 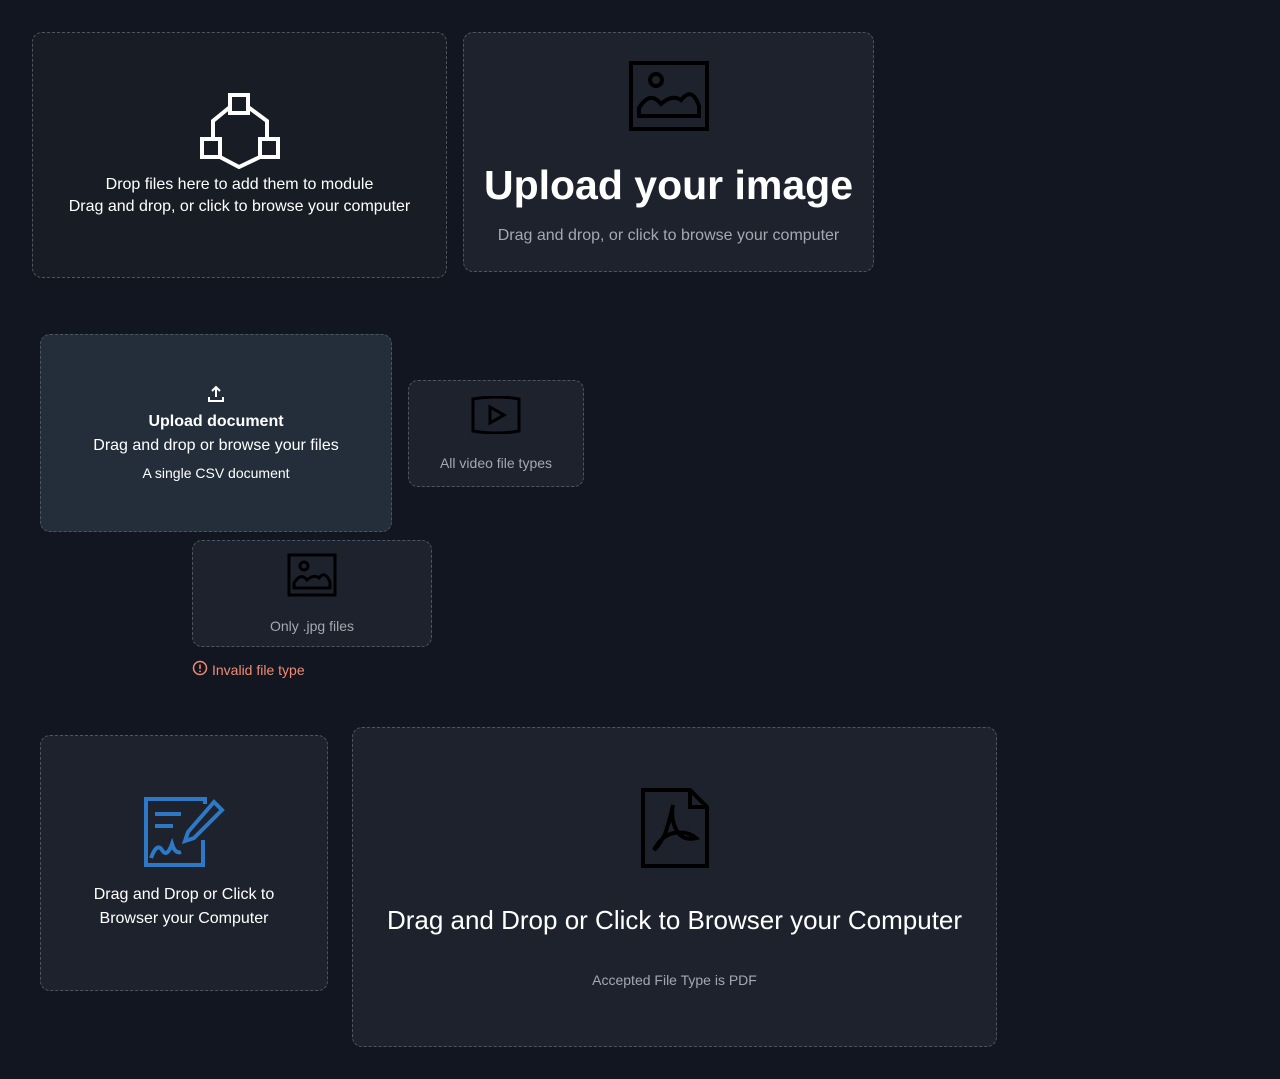 What do you see at coordinates (668, 184) in the screenshot?
I see `image-dropzone-title: Upload your image` at bounding box center [668, 184].